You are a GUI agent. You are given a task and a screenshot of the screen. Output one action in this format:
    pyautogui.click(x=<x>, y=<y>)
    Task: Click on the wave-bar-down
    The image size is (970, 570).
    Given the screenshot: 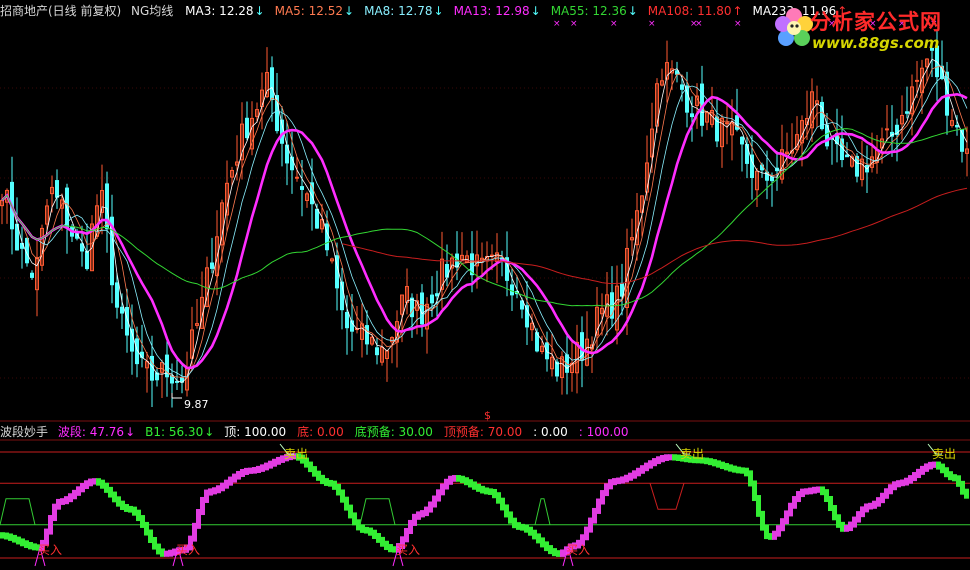 What is the action you would take?
    pyautogui.click(x=966, y=493)
    